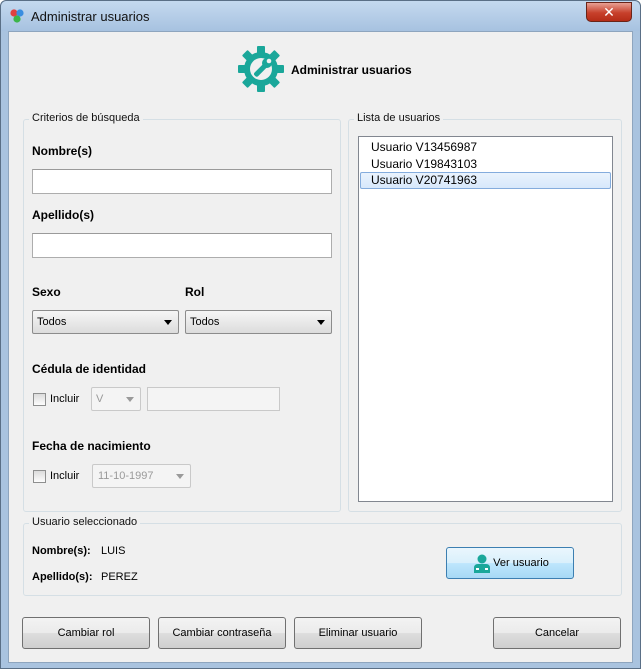  I want to click on gear-wrench-icon, so click(261, 69).